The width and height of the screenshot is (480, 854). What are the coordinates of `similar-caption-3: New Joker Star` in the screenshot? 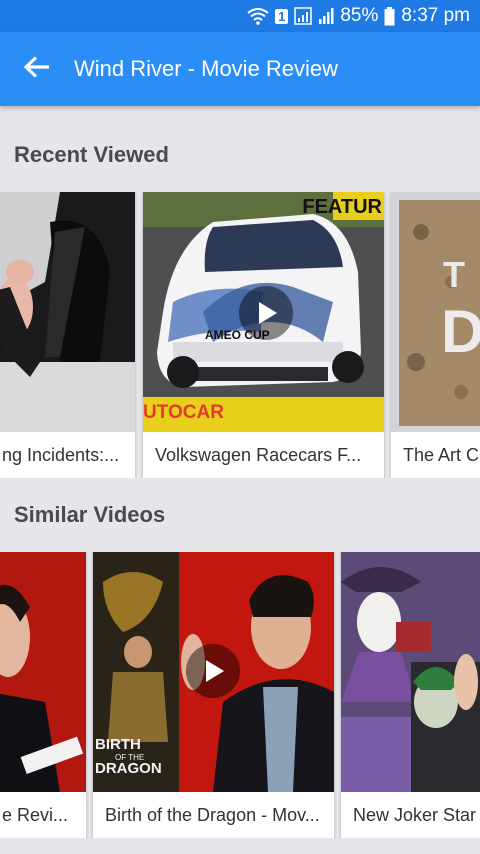 It's located at (415, 814).